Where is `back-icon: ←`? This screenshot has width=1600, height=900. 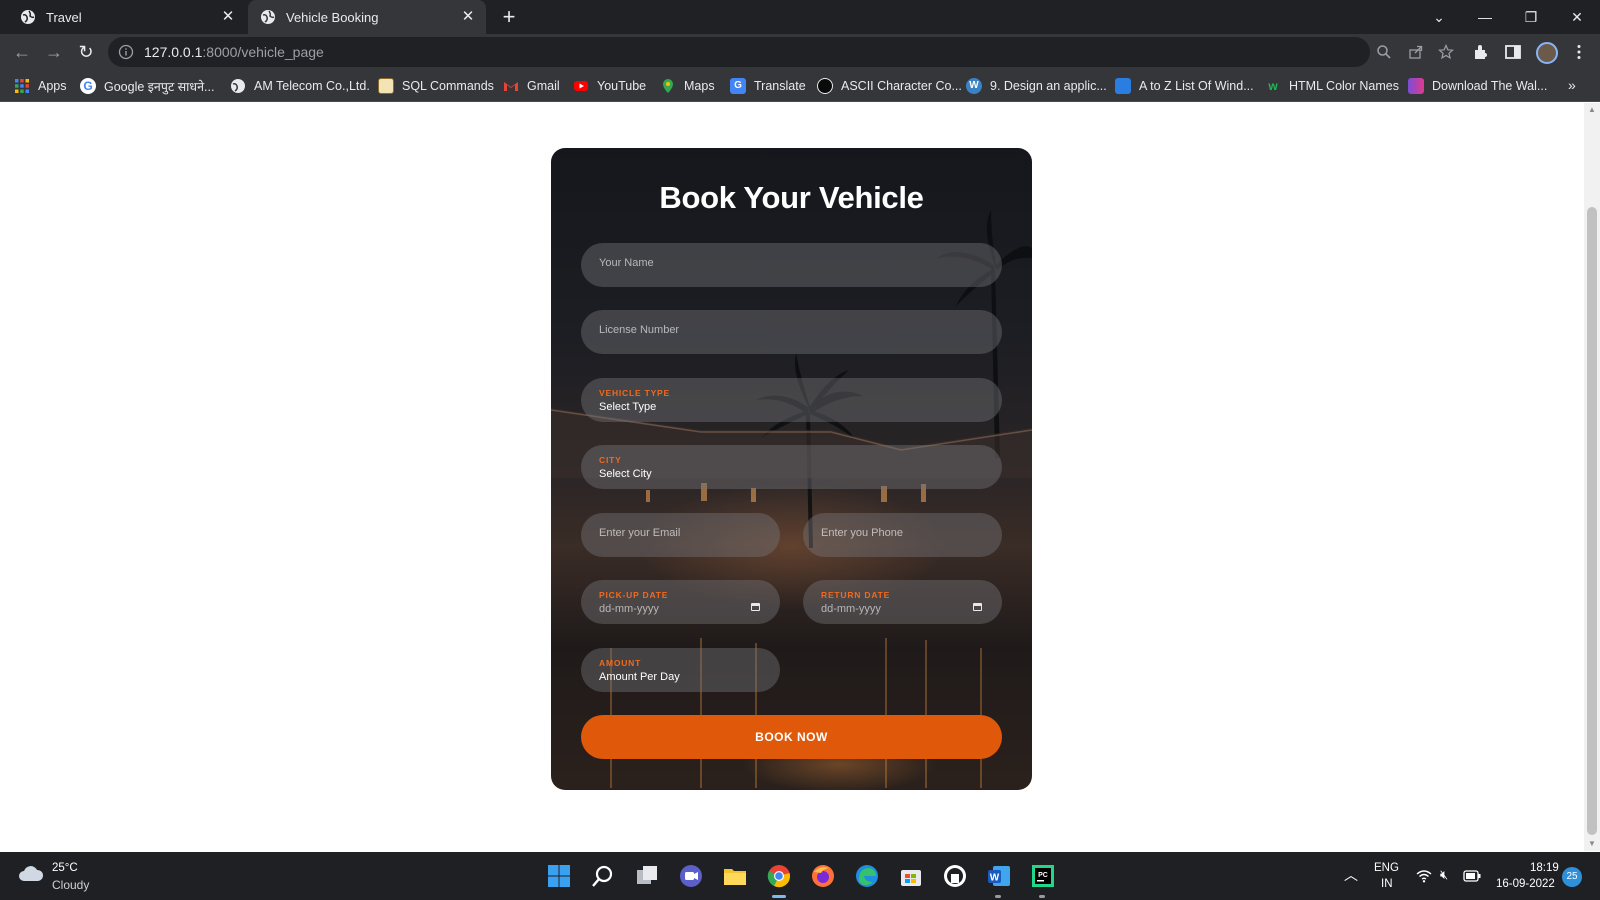 back-icon: ← is located at coordinates (22, 52).